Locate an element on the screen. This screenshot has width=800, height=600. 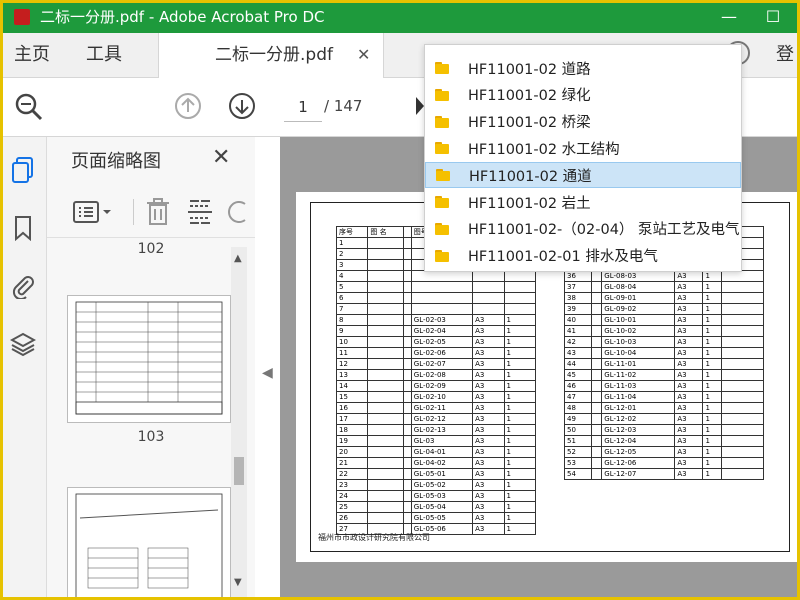
table-cell: GL-10-01 is located at coordinates (638, 320).